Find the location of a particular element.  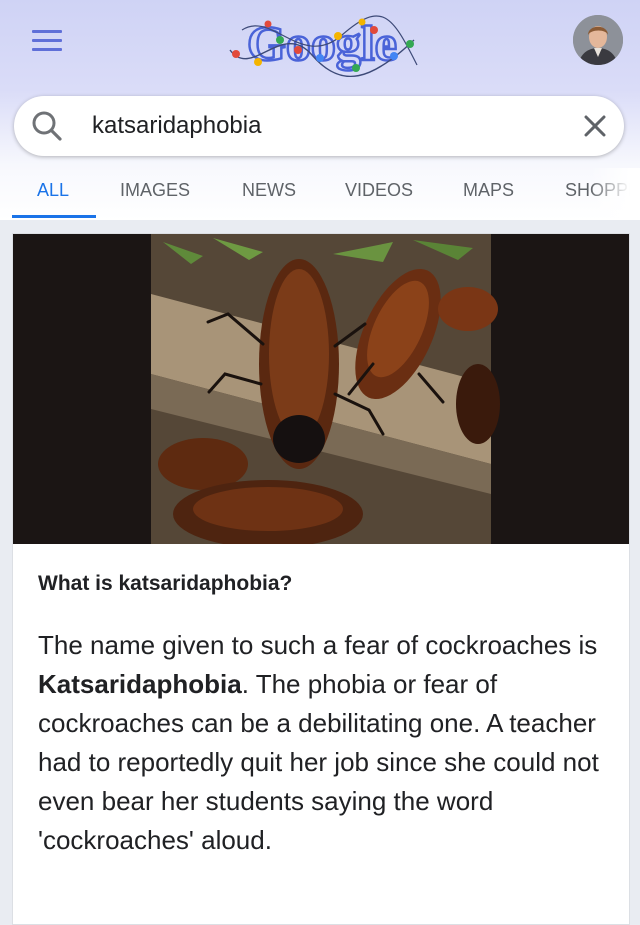

tab-images: IMAGES is located at coordinates (155, 190).